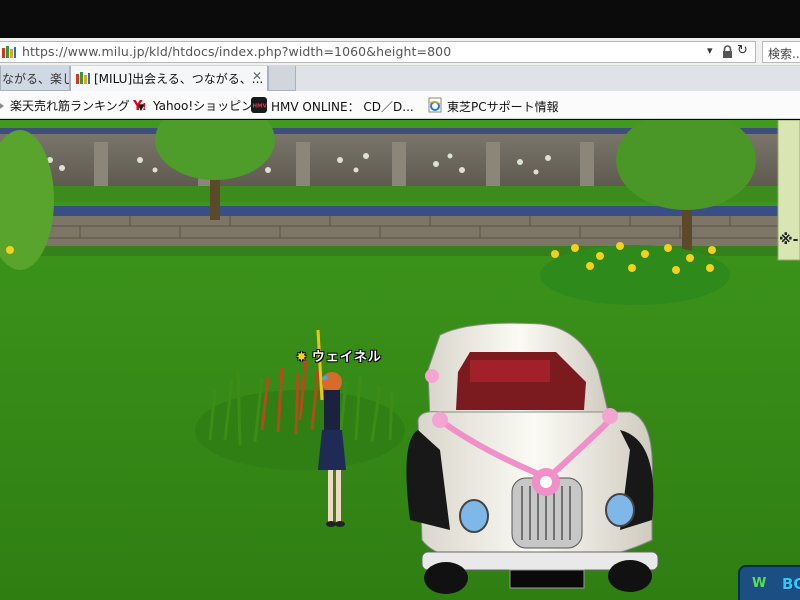 The width and height of the screenshot is (800, 600). I want to click on rakuten-icon, so click(3, 107).